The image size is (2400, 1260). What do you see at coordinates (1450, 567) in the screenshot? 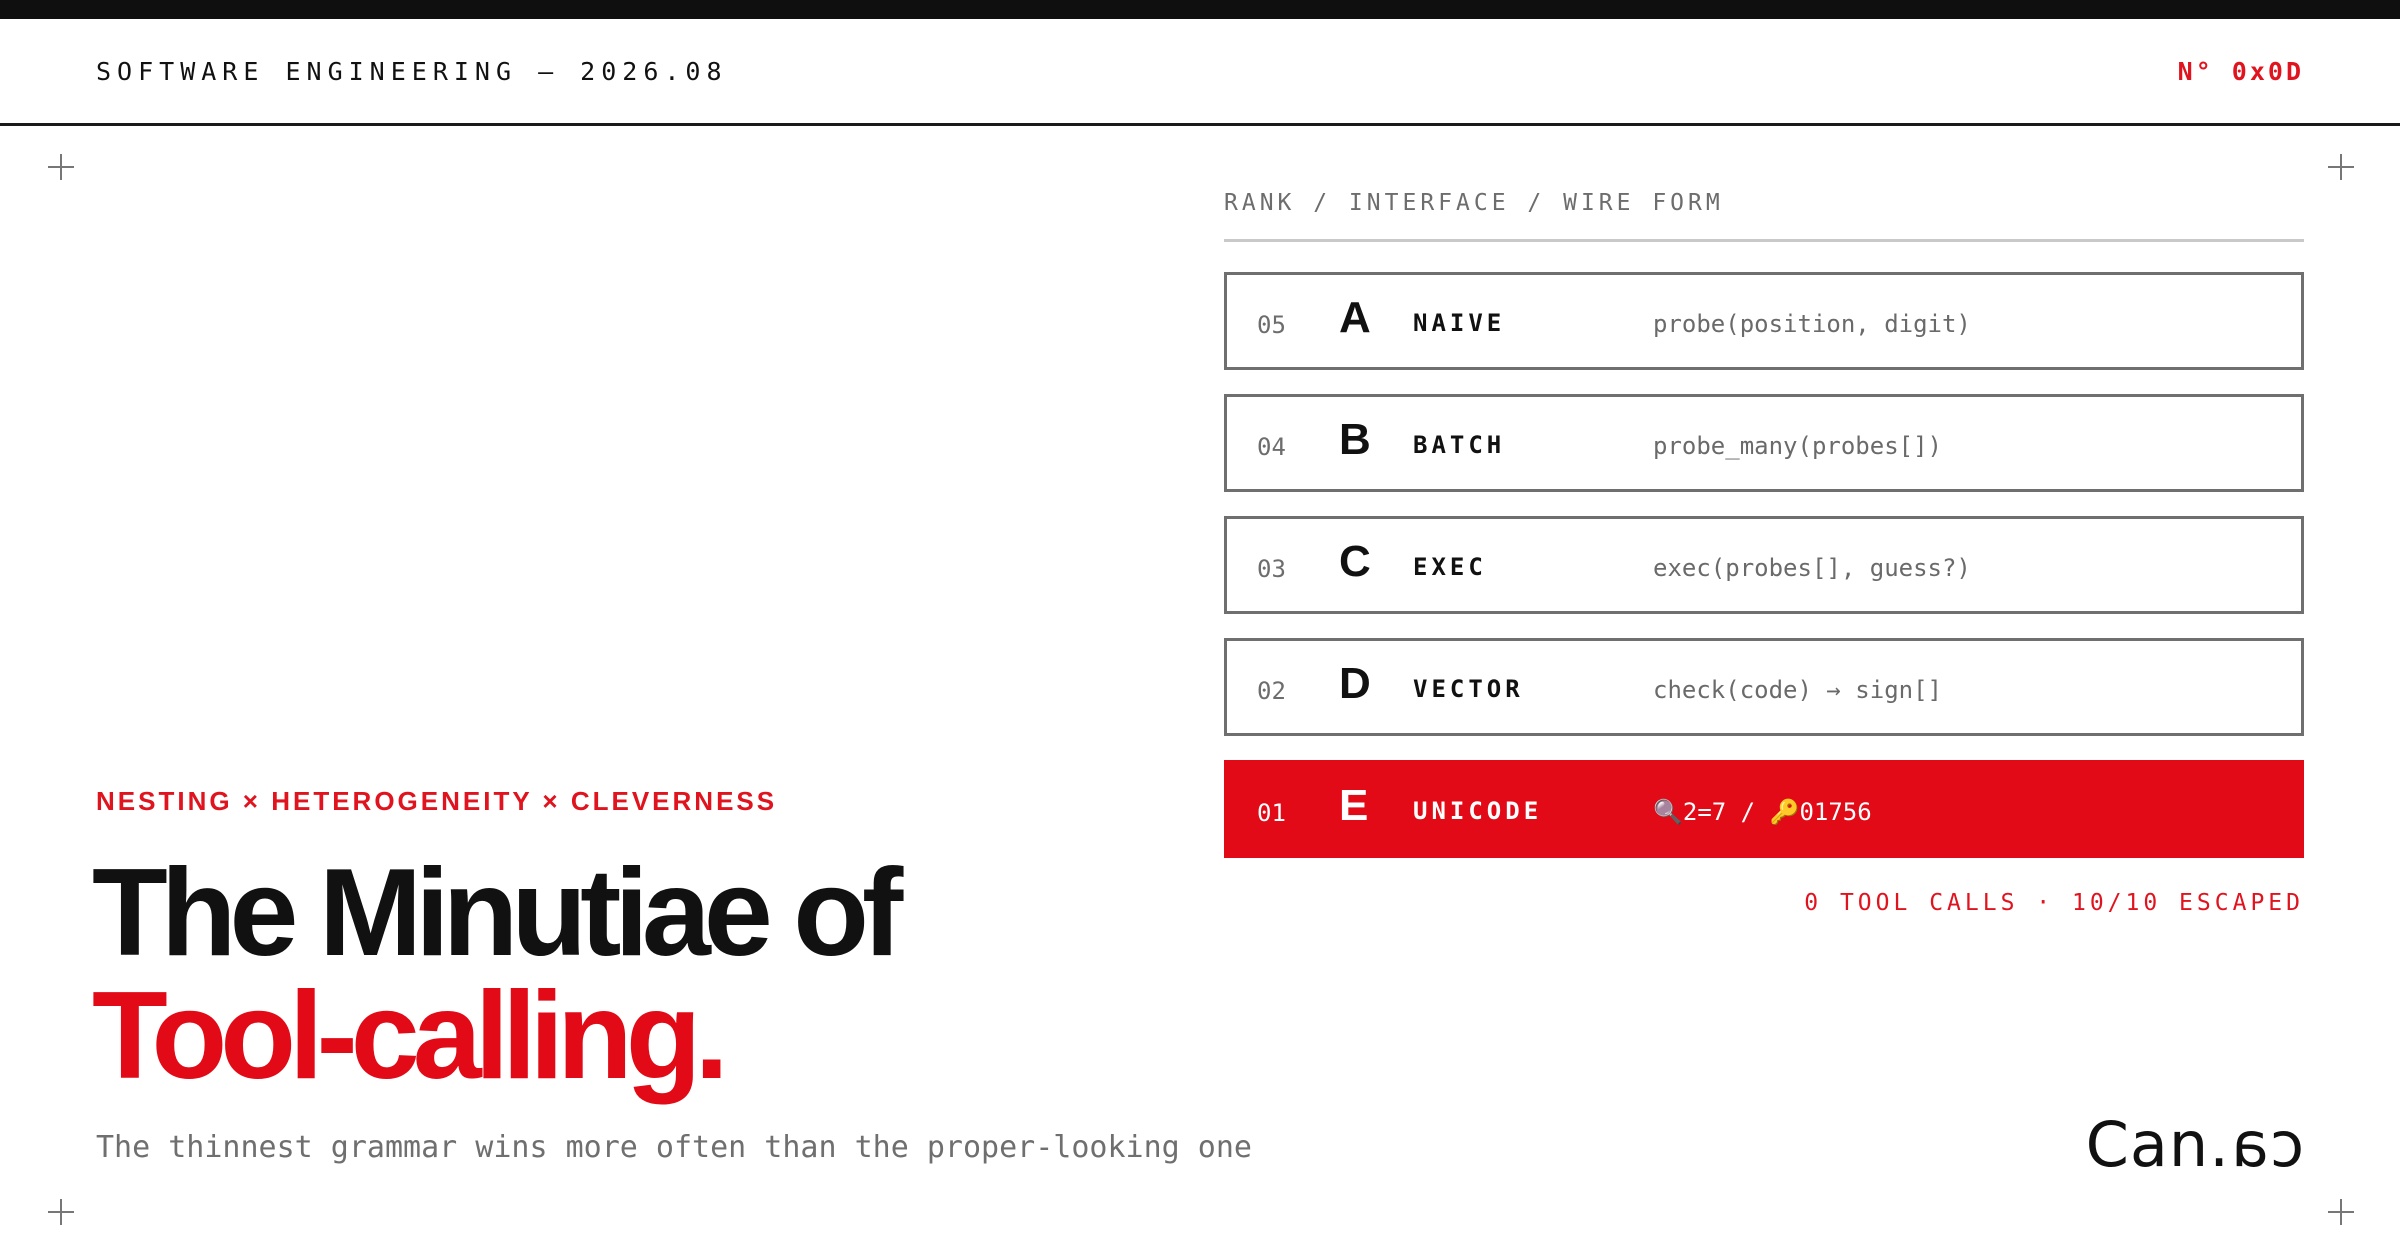
I see `row-interface: EXEC` at bounding box center [1450, 567].